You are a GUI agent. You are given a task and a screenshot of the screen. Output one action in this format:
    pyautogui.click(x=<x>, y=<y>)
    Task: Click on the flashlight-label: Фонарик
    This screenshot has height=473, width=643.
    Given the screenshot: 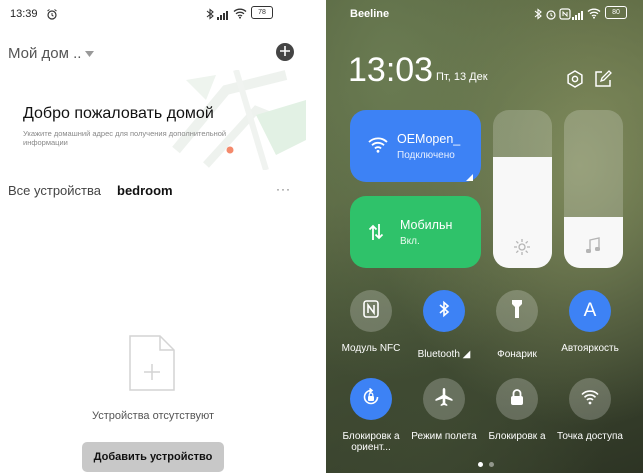 What is the action you would take?
    pyautogui.click(x=517, y=354)
    